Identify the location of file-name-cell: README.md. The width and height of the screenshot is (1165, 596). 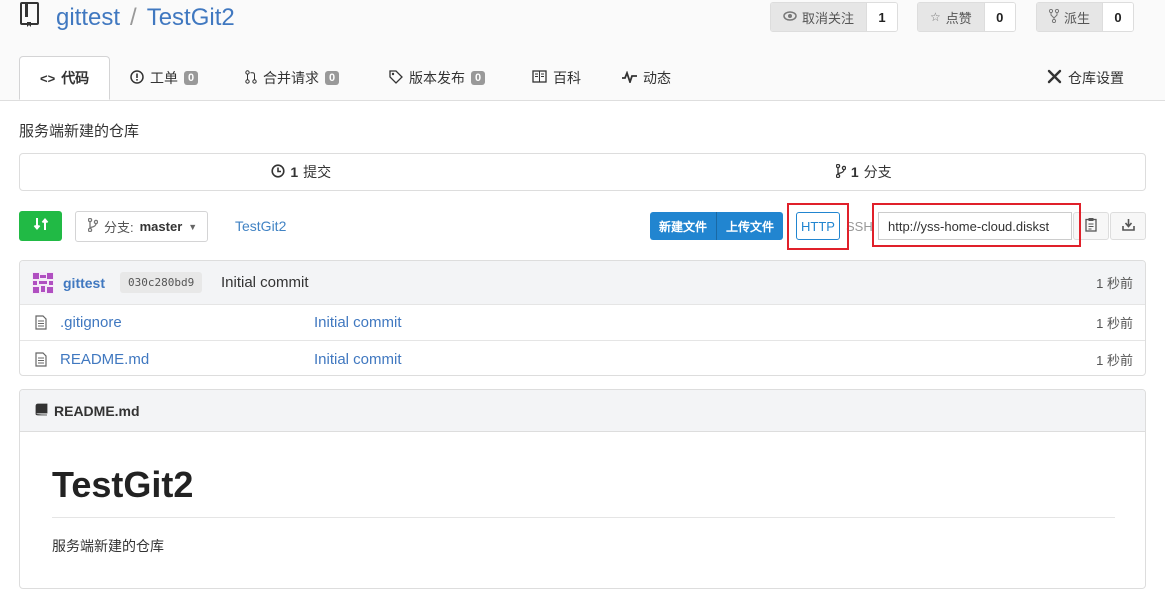
(104, 358).